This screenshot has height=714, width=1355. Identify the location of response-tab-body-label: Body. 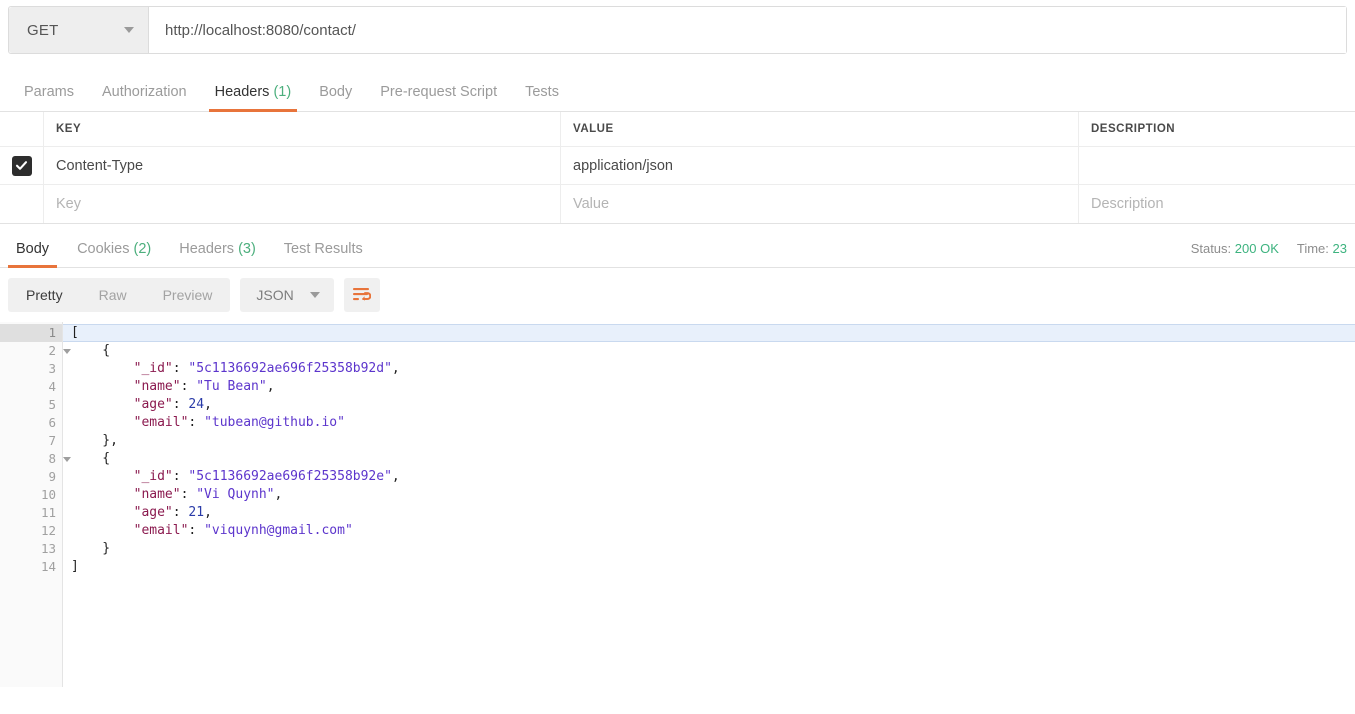
(33, 249).